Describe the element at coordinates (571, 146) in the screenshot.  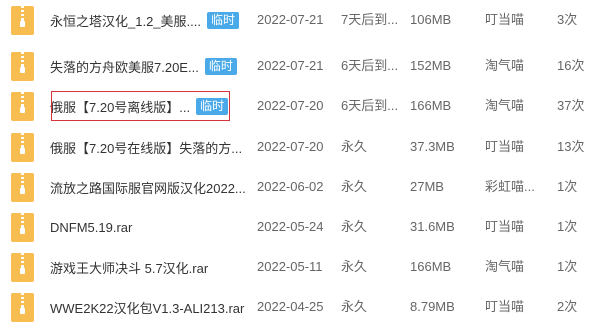
I see `download-count: 13次` at that location.